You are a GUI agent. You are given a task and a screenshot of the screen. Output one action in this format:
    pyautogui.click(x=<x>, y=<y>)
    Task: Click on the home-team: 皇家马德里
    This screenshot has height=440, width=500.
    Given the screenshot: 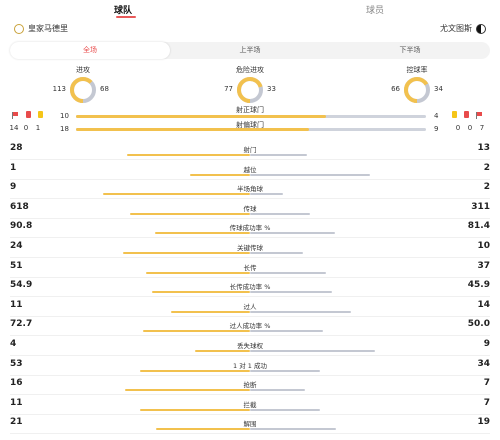 What is the action you would take?
    pyautogui.click(x=39, y=28)
    